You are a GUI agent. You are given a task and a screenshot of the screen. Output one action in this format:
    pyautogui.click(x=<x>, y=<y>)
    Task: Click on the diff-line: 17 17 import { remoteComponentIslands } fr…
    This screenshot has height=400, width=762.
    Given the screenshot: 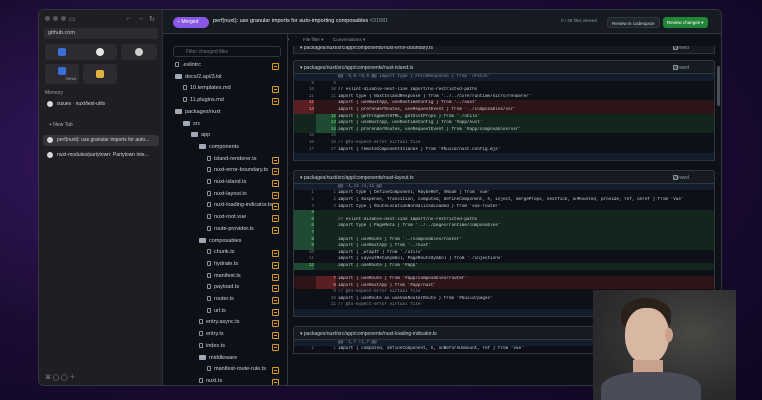 What is the action you would take?
    pyautogui.click(x=504, y=150)
    